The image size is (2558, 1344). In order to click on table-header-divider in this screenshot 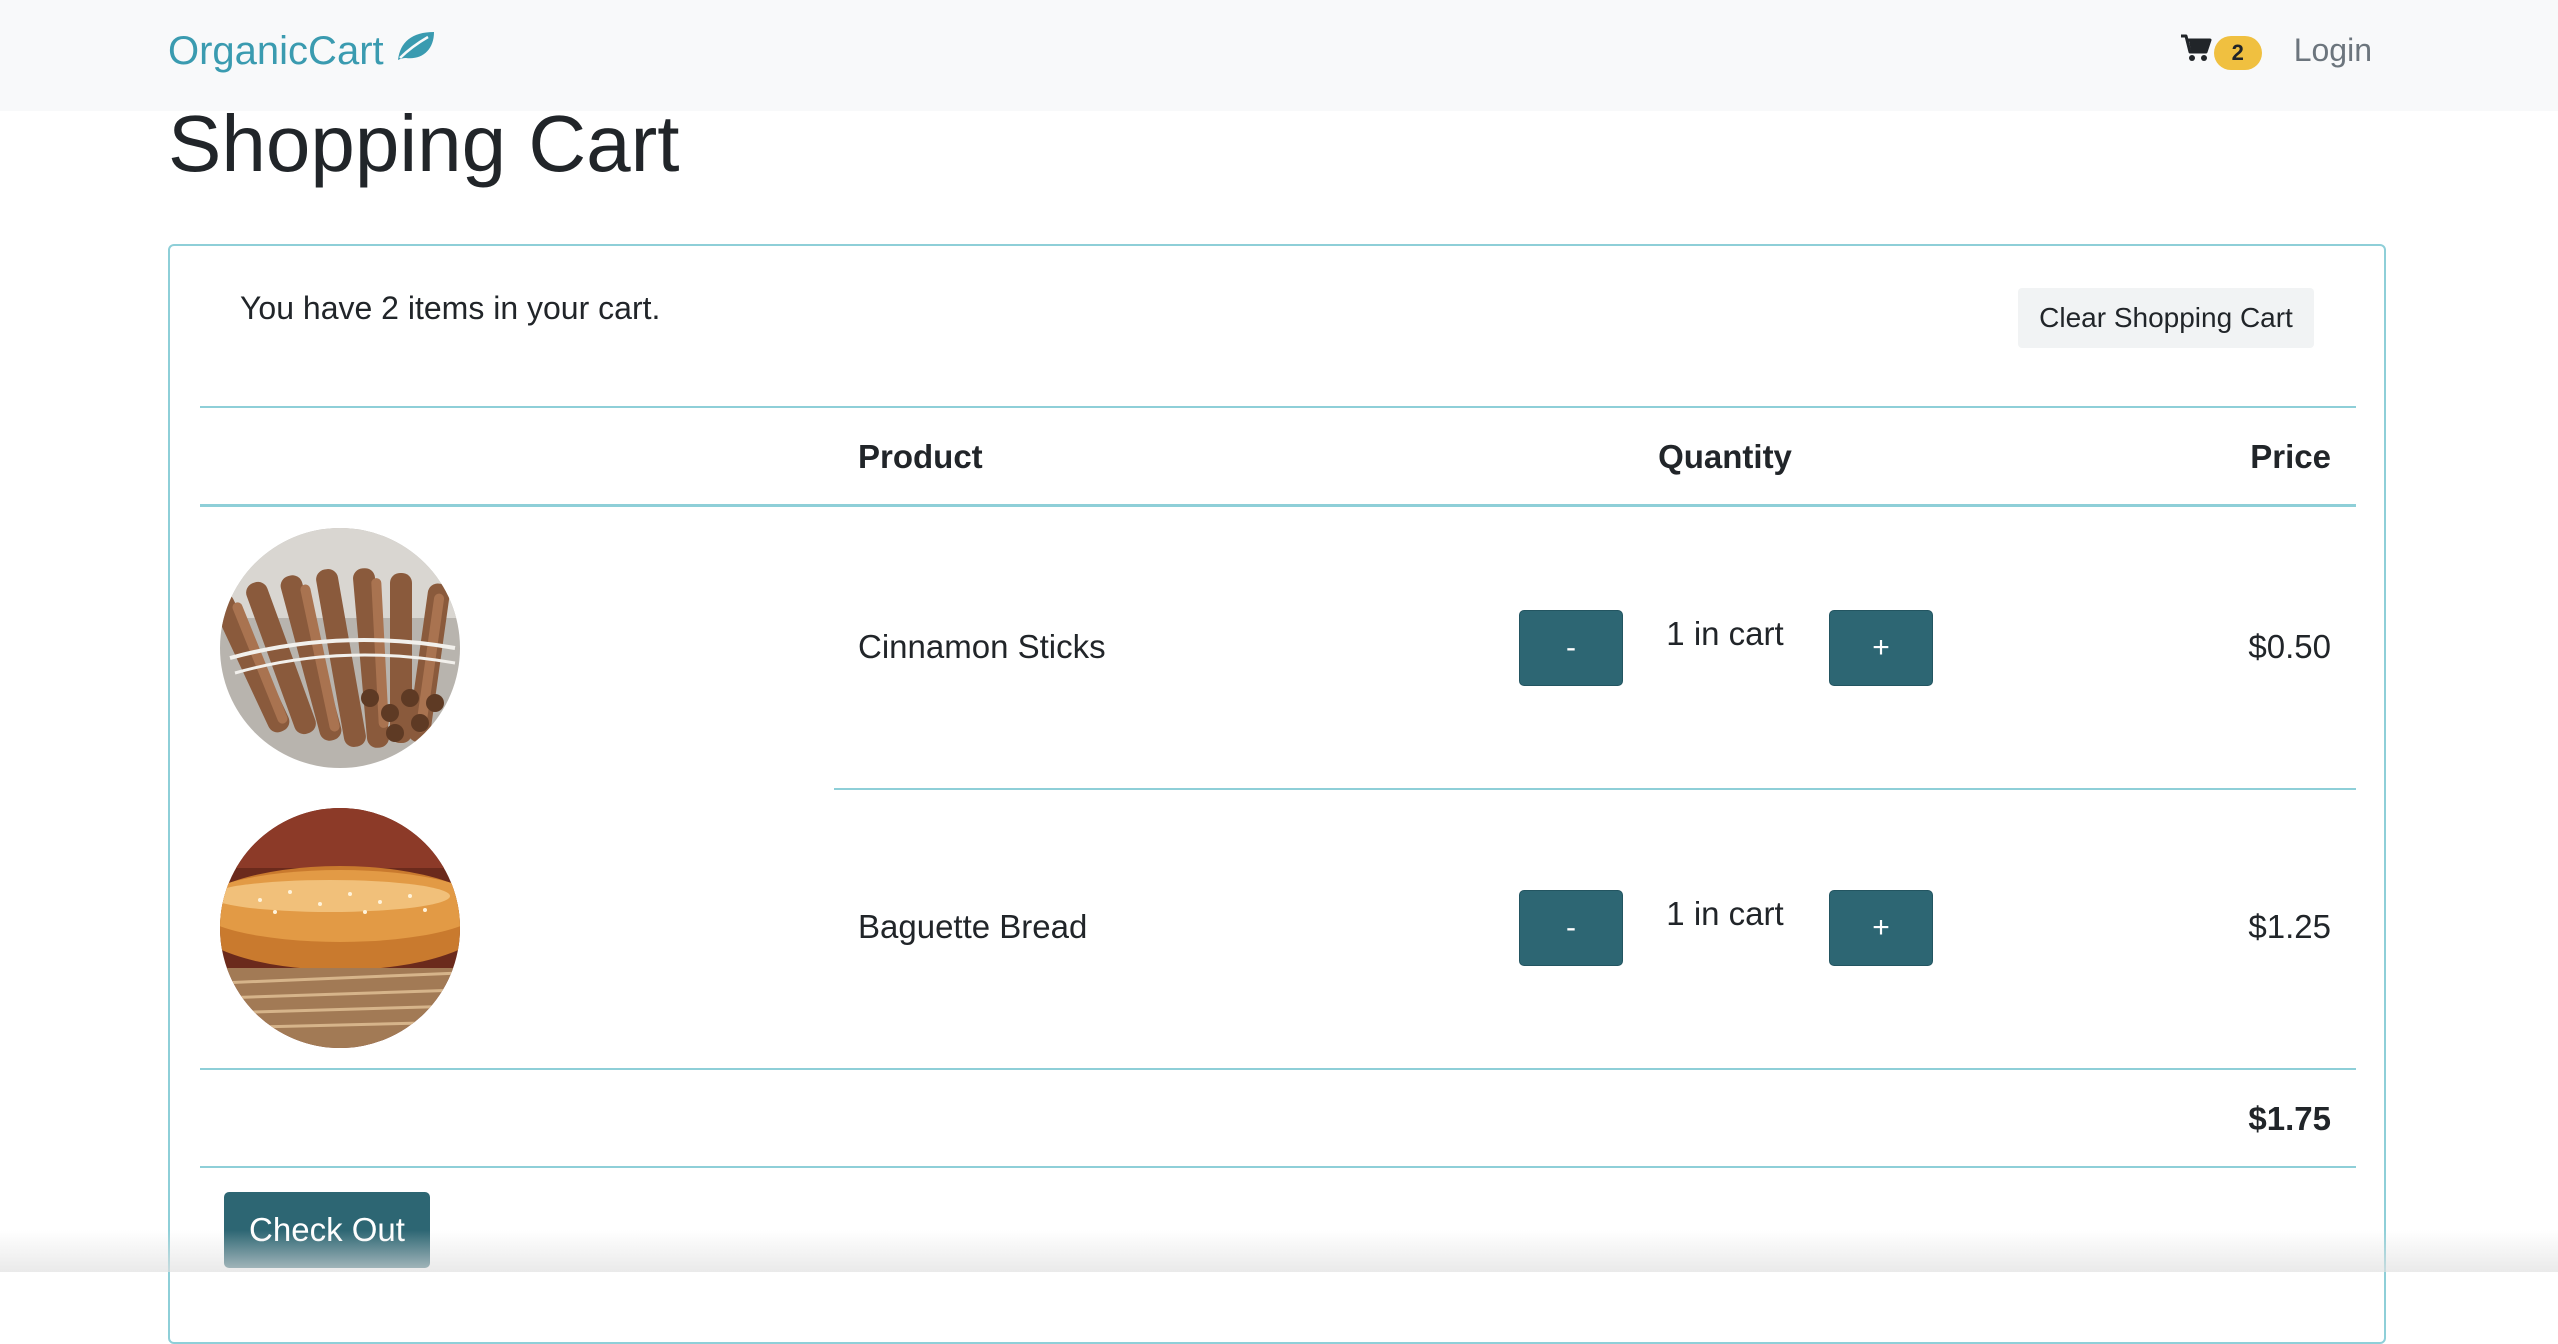, I will do `click(1278, 505)`.